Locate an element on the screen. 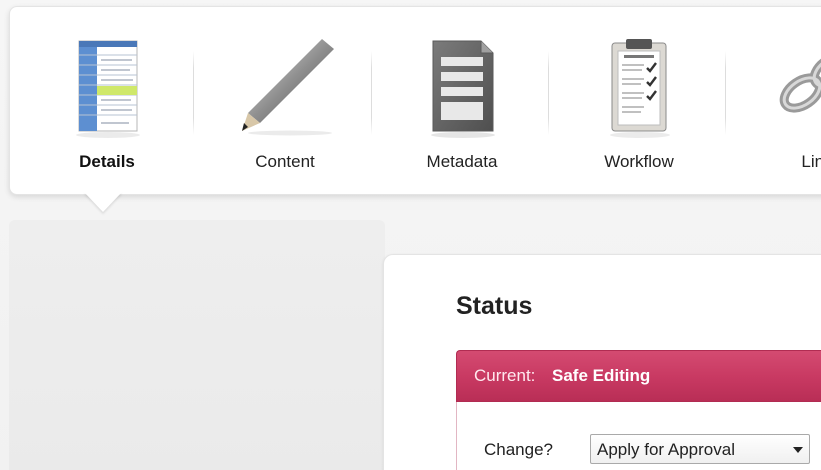 This screenshot has height=470, width=821. tool-label: Metadata is located at coordinates (462, 161).